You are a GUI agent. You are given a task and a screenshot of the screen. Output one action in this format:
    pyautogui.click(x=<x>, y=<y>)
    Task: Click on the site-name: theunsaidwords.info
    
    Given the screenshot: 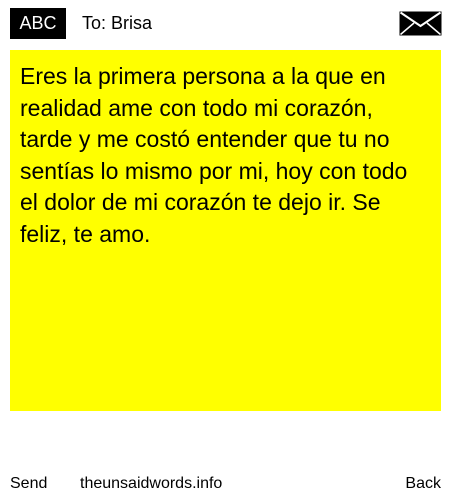 What is the action you would take?
    pyautogui.click(x=151, y=483)
    